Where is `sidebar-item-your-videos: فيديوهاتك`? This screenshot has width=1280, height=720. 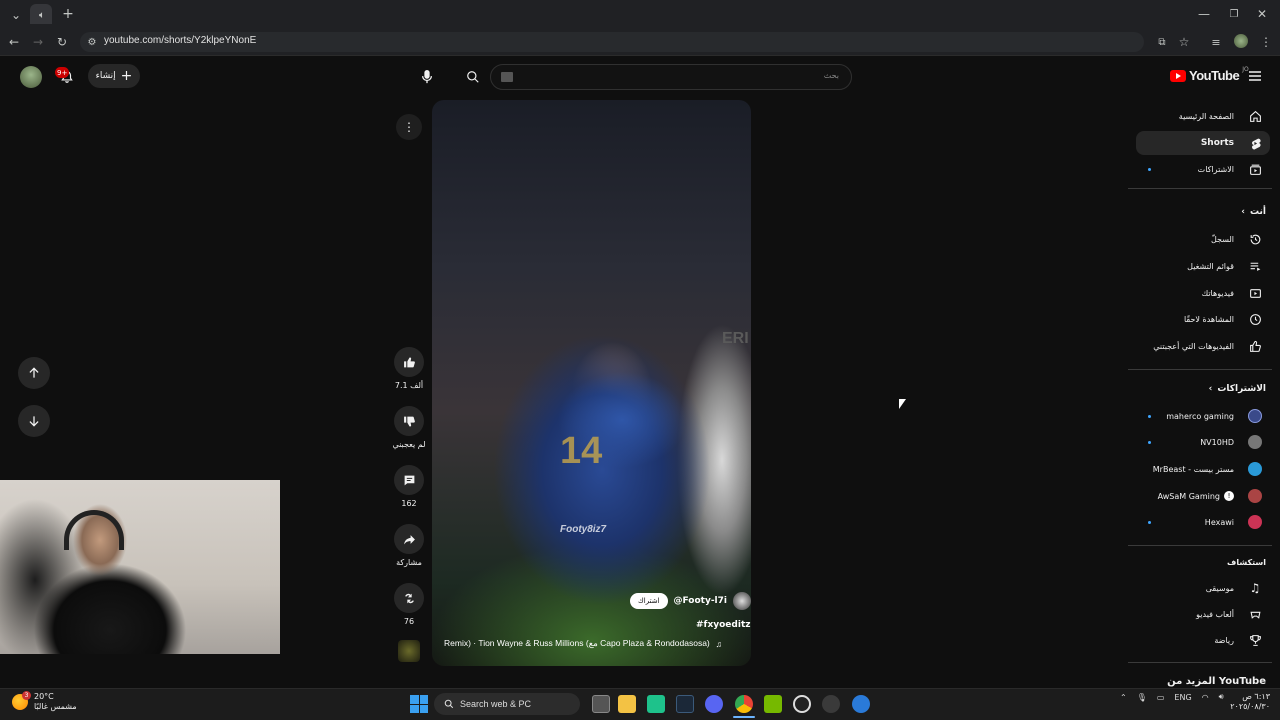
sidebar-item-your-videos: فيديوهاتك is located at coordinates (1203, 293).